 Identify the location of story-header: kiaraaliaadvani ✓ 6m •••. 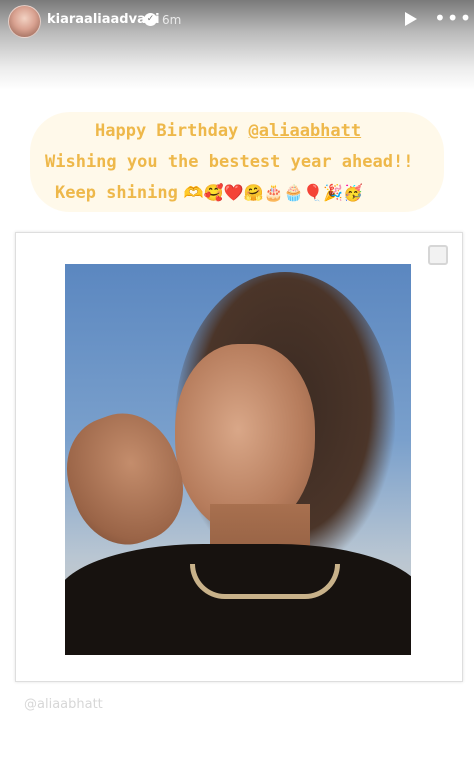
(237, 21).